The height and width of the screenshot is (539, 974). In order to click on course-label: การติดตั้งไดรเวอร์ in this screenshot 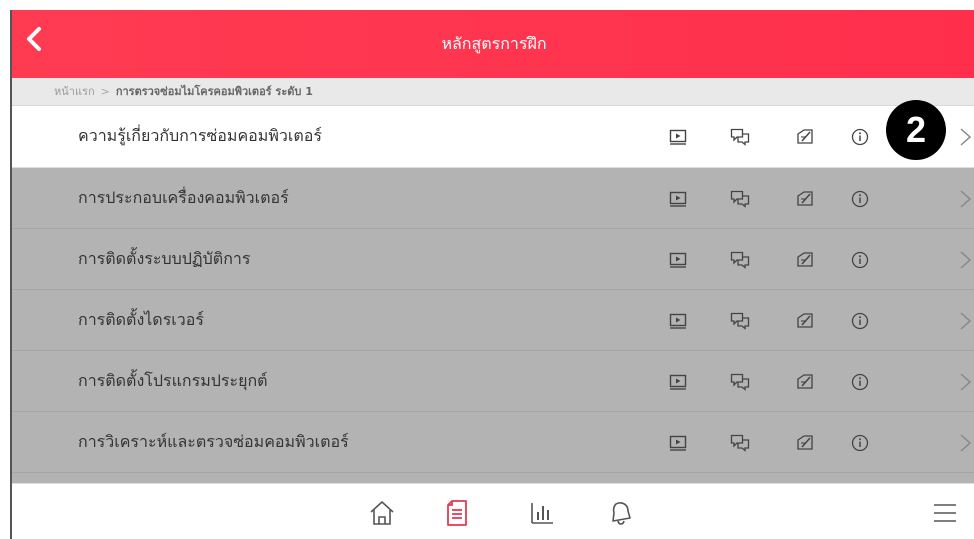, I will do `click(141, 319)`.